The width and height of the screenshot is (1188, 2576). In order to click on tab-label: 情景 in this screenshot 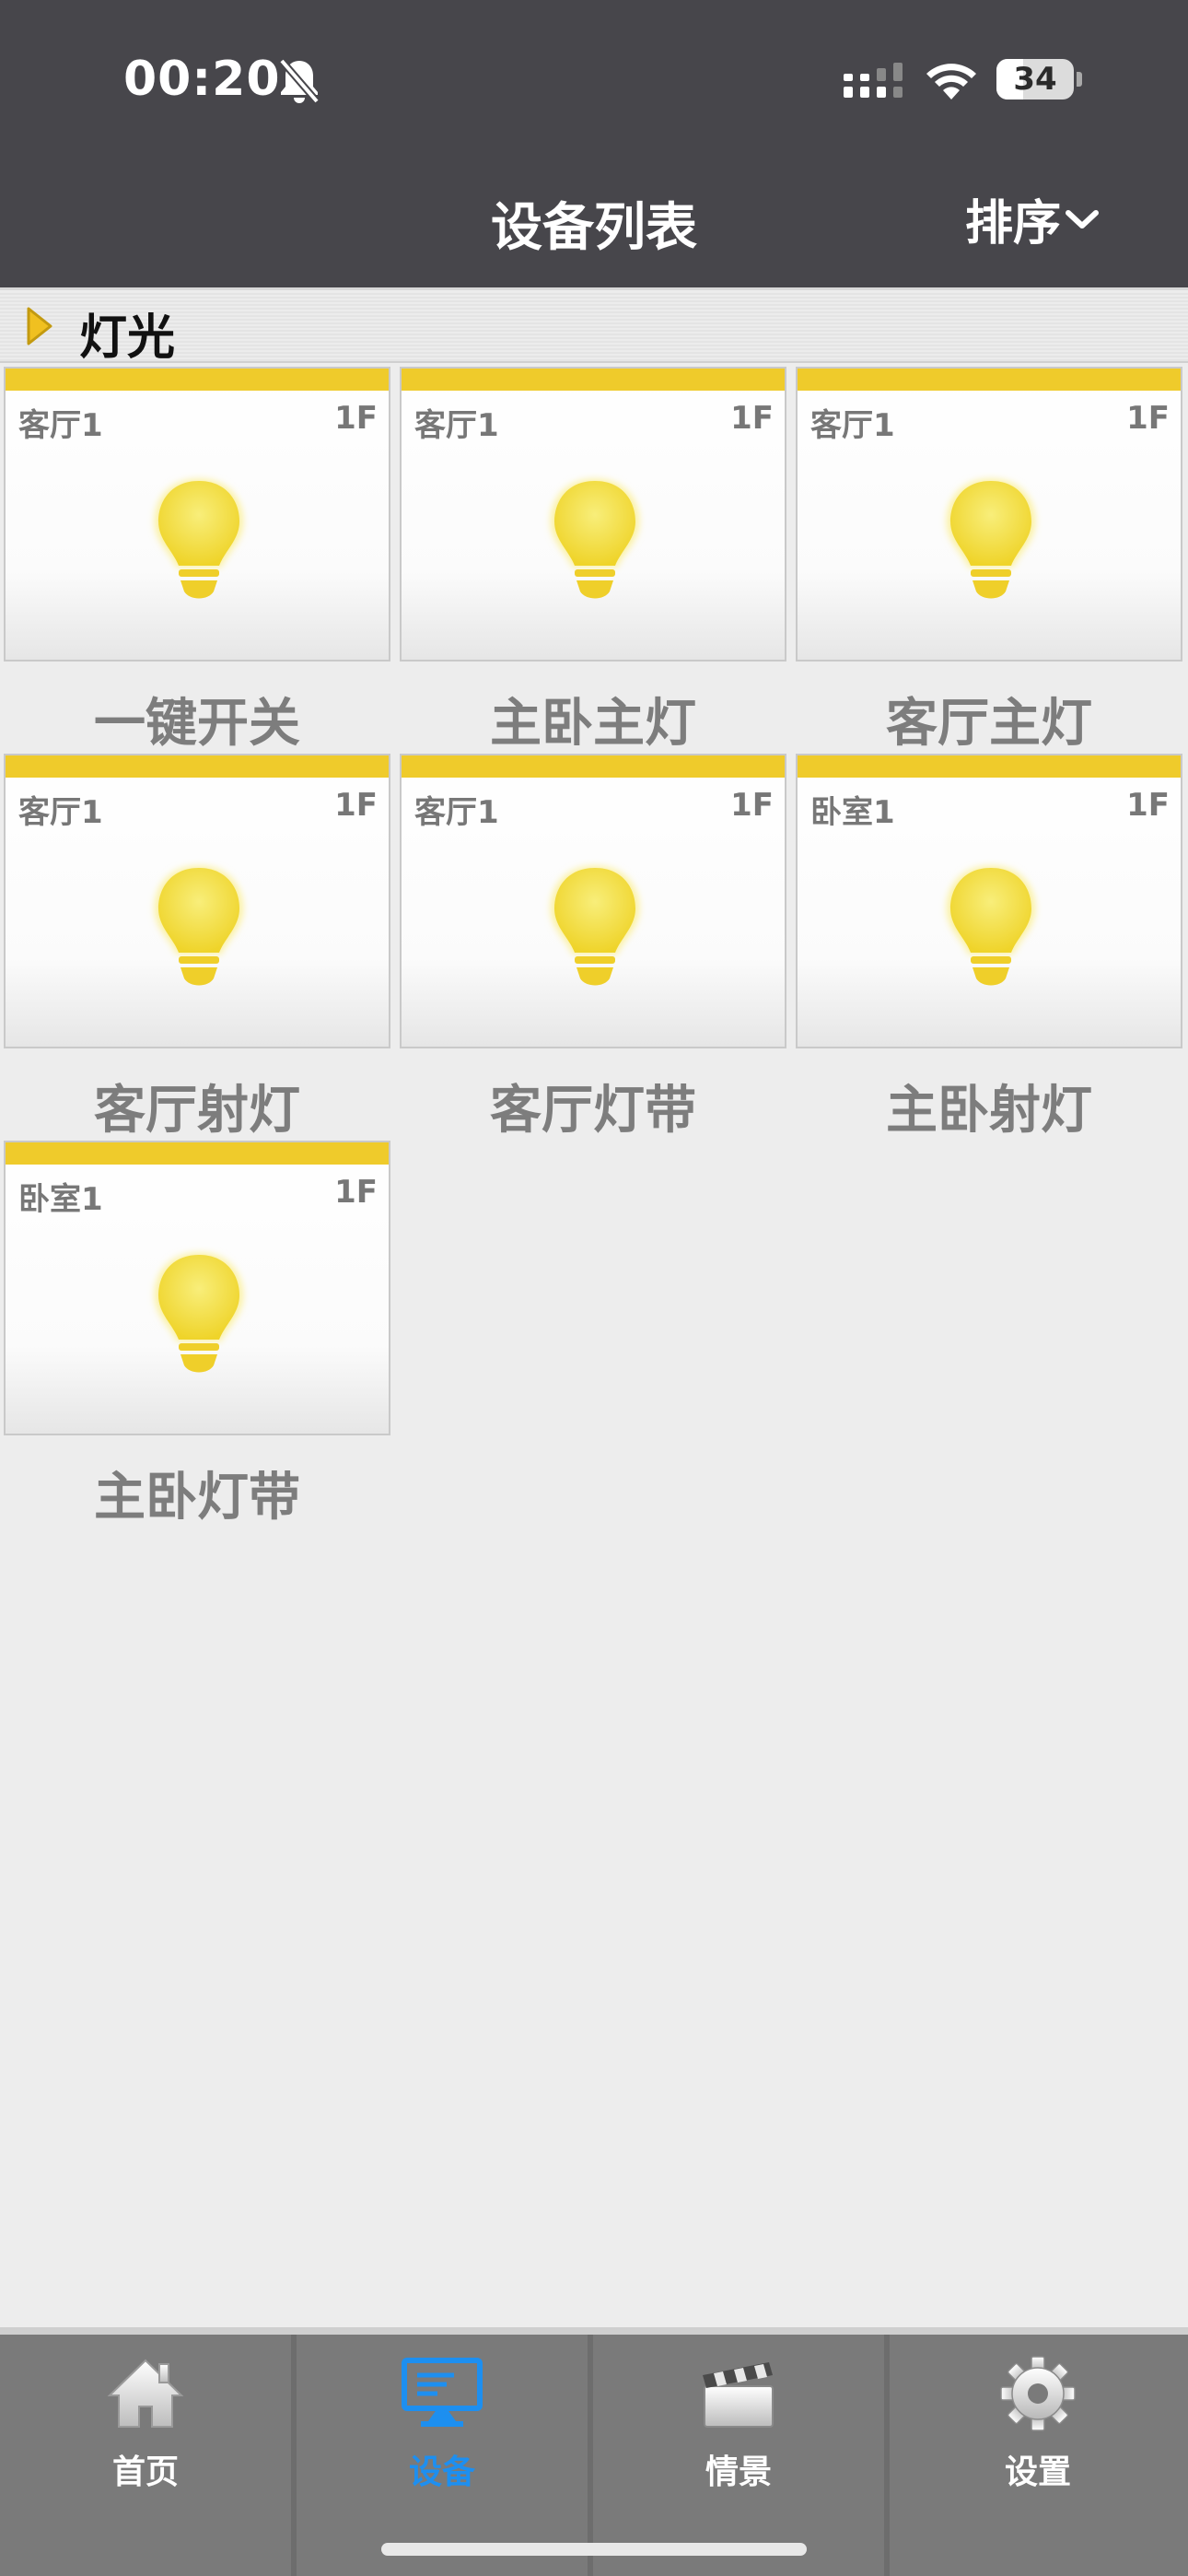, I will do `click(738, 2472)`.